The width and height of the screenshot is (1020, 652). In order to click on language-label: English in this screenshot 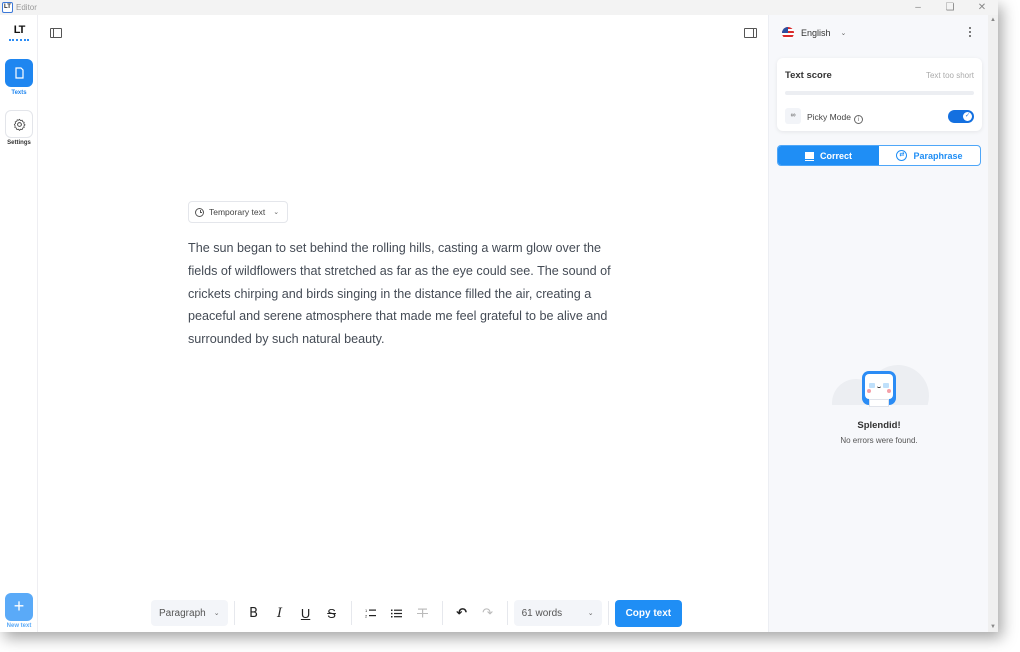, I will do `click(816, 33)`.